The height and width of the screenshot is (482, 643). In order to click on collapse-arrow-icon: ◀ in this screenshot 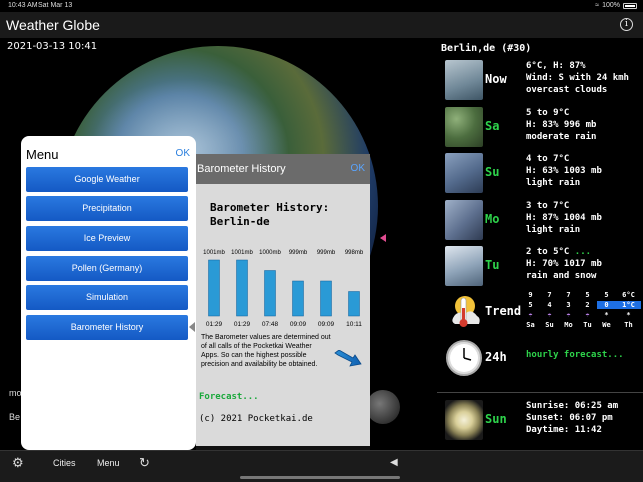, I will do `click(394, 462)`.